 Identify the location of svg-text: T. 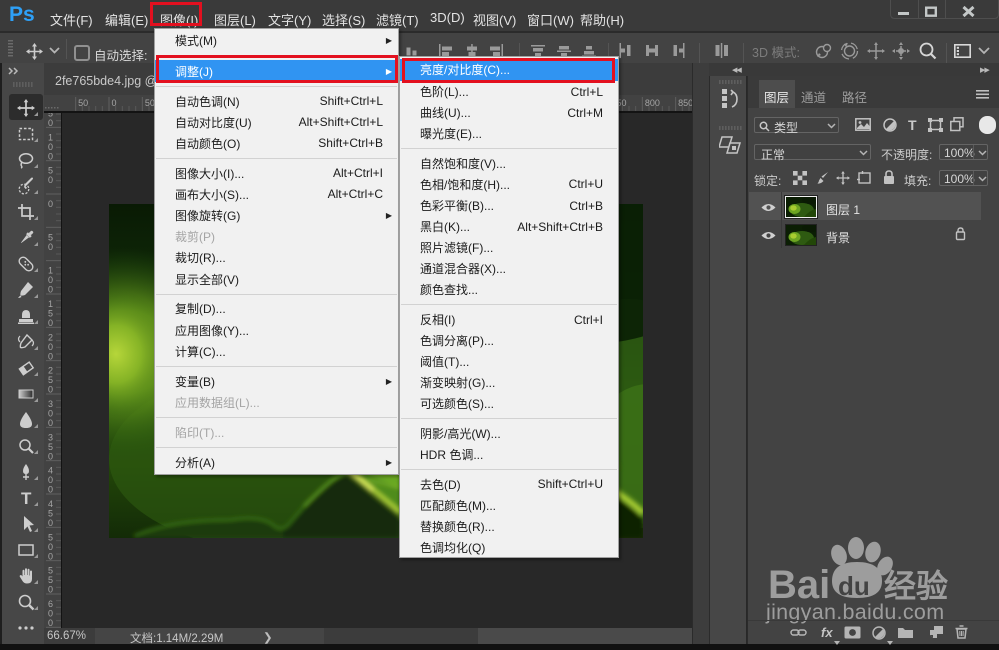
(26, 498).